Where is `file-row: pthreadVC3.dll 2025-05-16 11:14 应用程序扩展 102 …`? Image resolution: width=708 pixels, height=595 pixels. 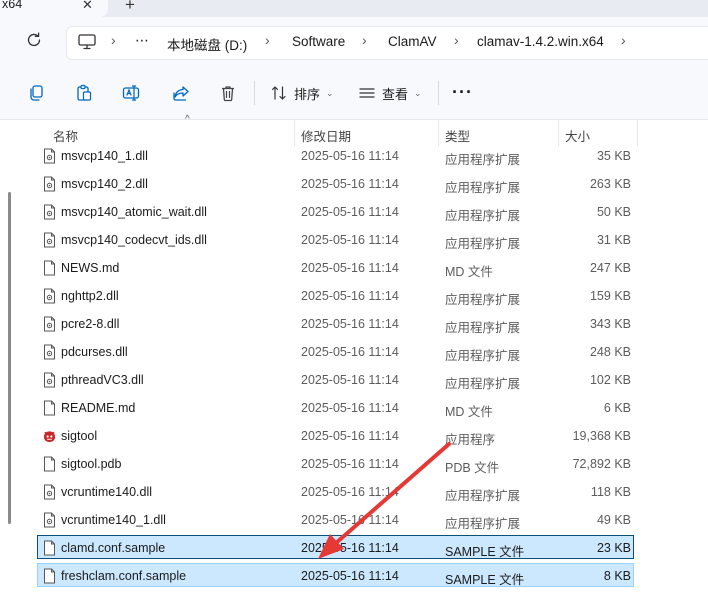 file-row: pthreadVC3.dll 2025-05-16 11:14 应用程序扩展 102 … is located at coordinates (354, 380).